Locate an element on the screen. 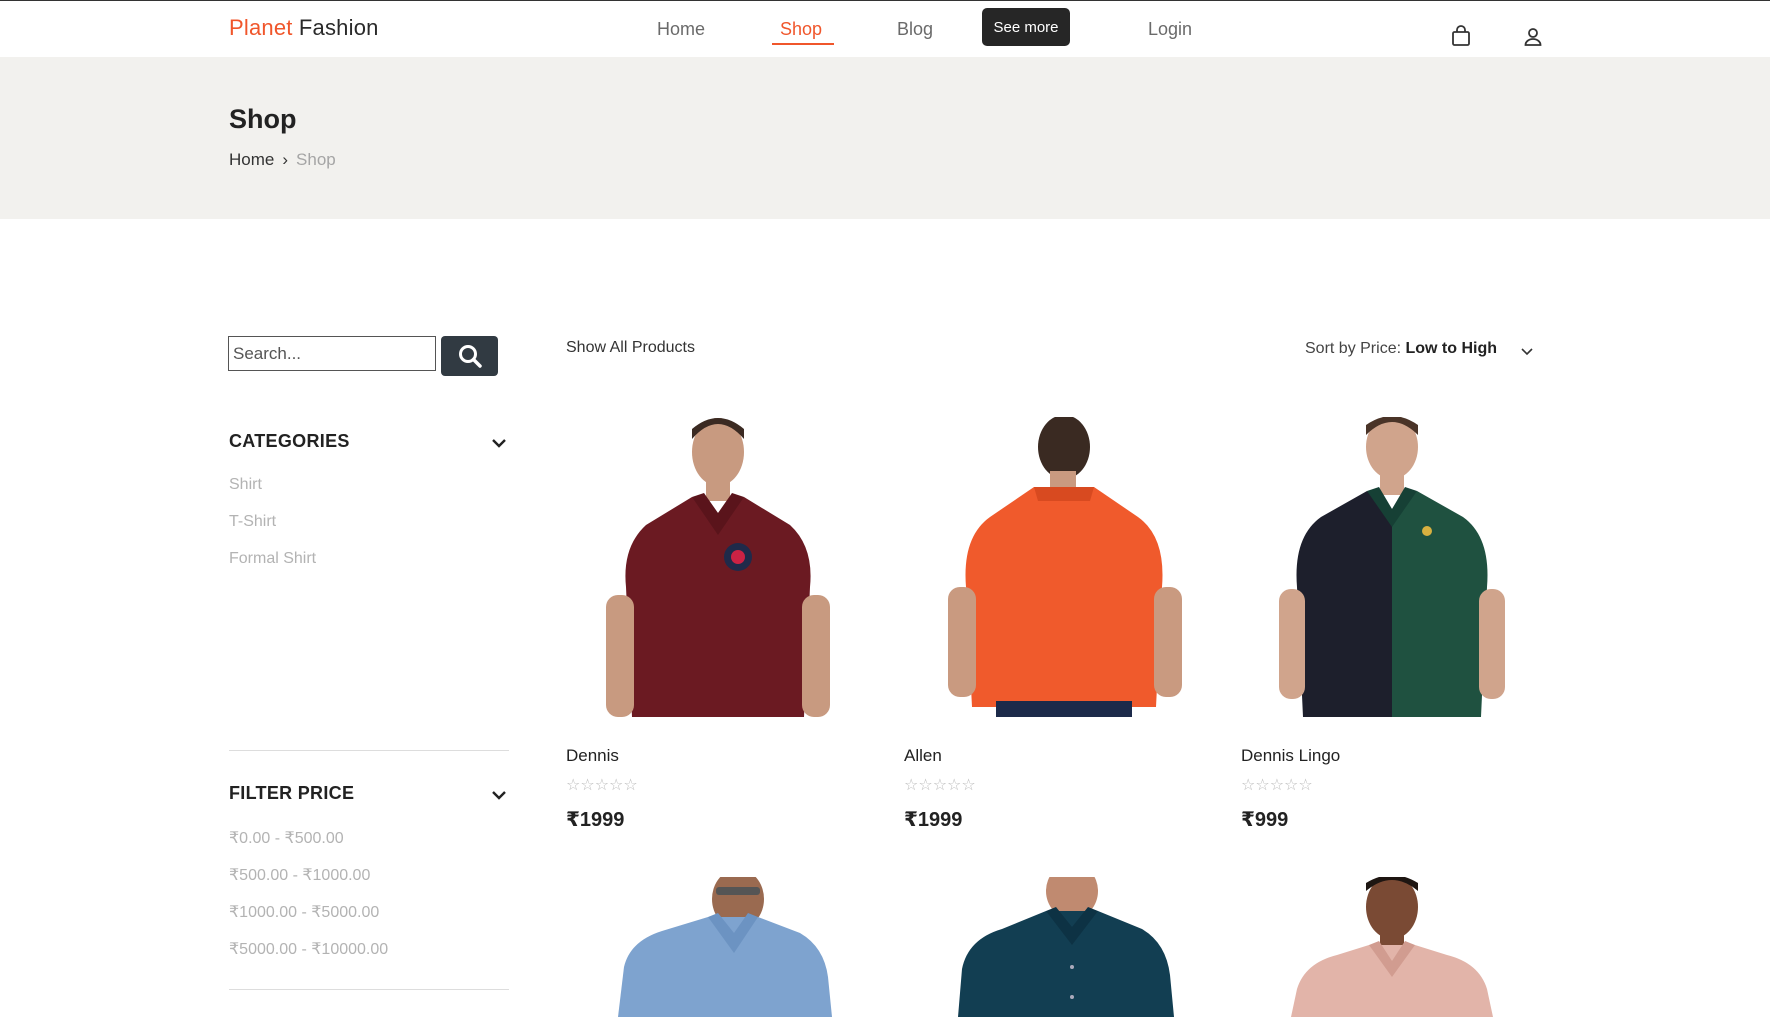  product-image-dennis-lingo is located at coordinates (1392, 567).